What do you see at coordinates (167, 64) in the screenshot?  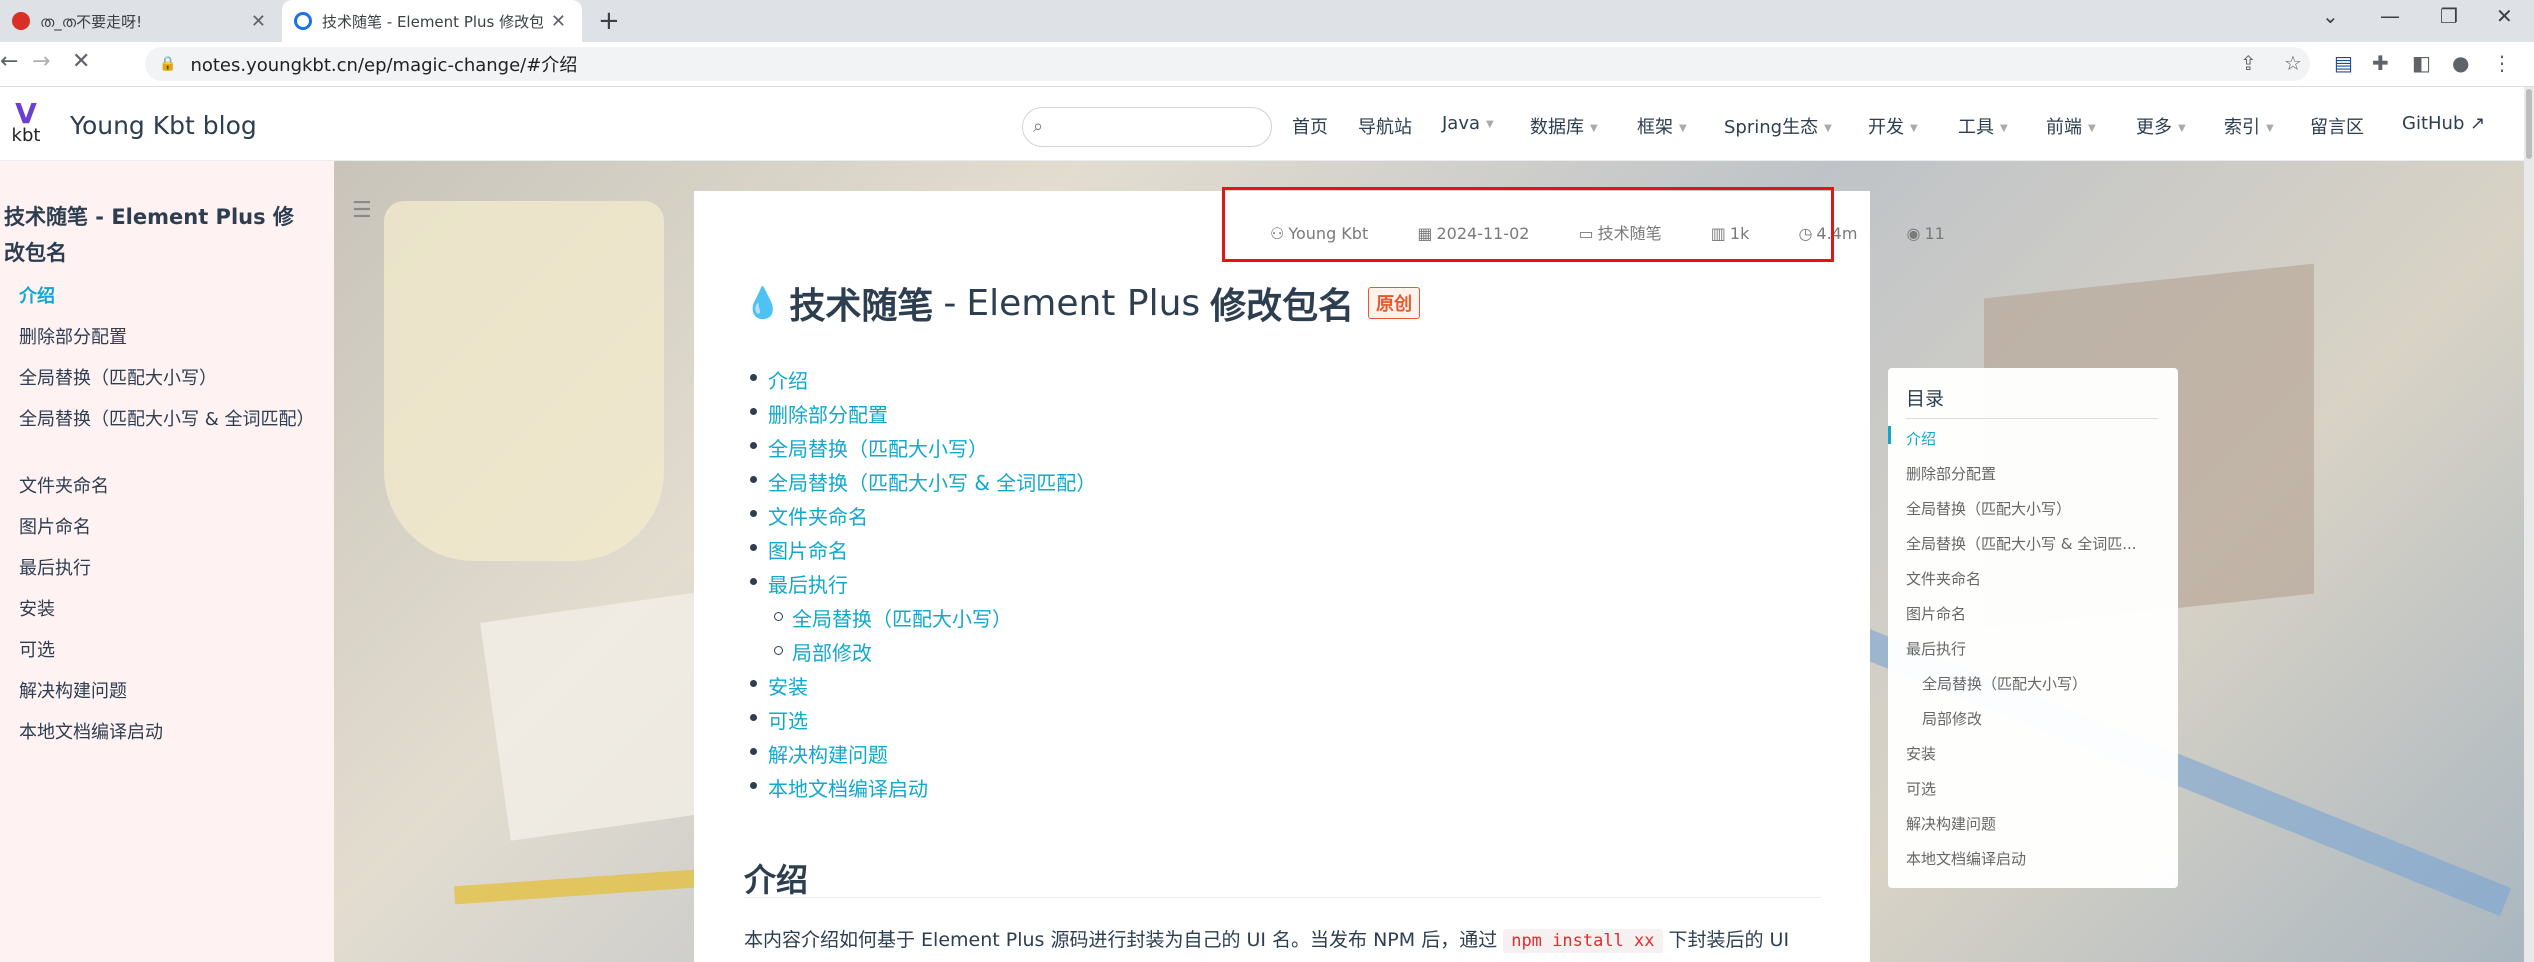 I see `lock-icon: 🔒` at bounding box center [167, 64].